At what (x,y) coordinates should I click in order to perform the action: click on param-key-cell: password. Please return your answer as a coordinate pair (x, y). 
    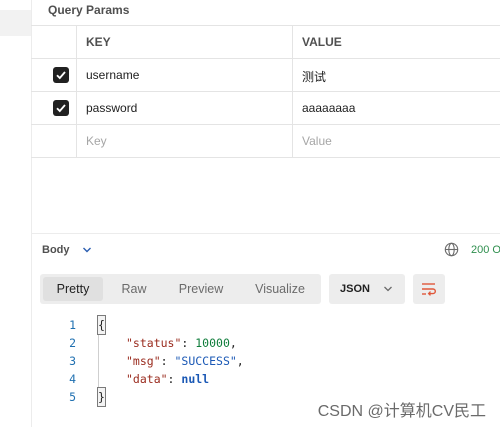
    Looking at the image, I should click on (185, 108).